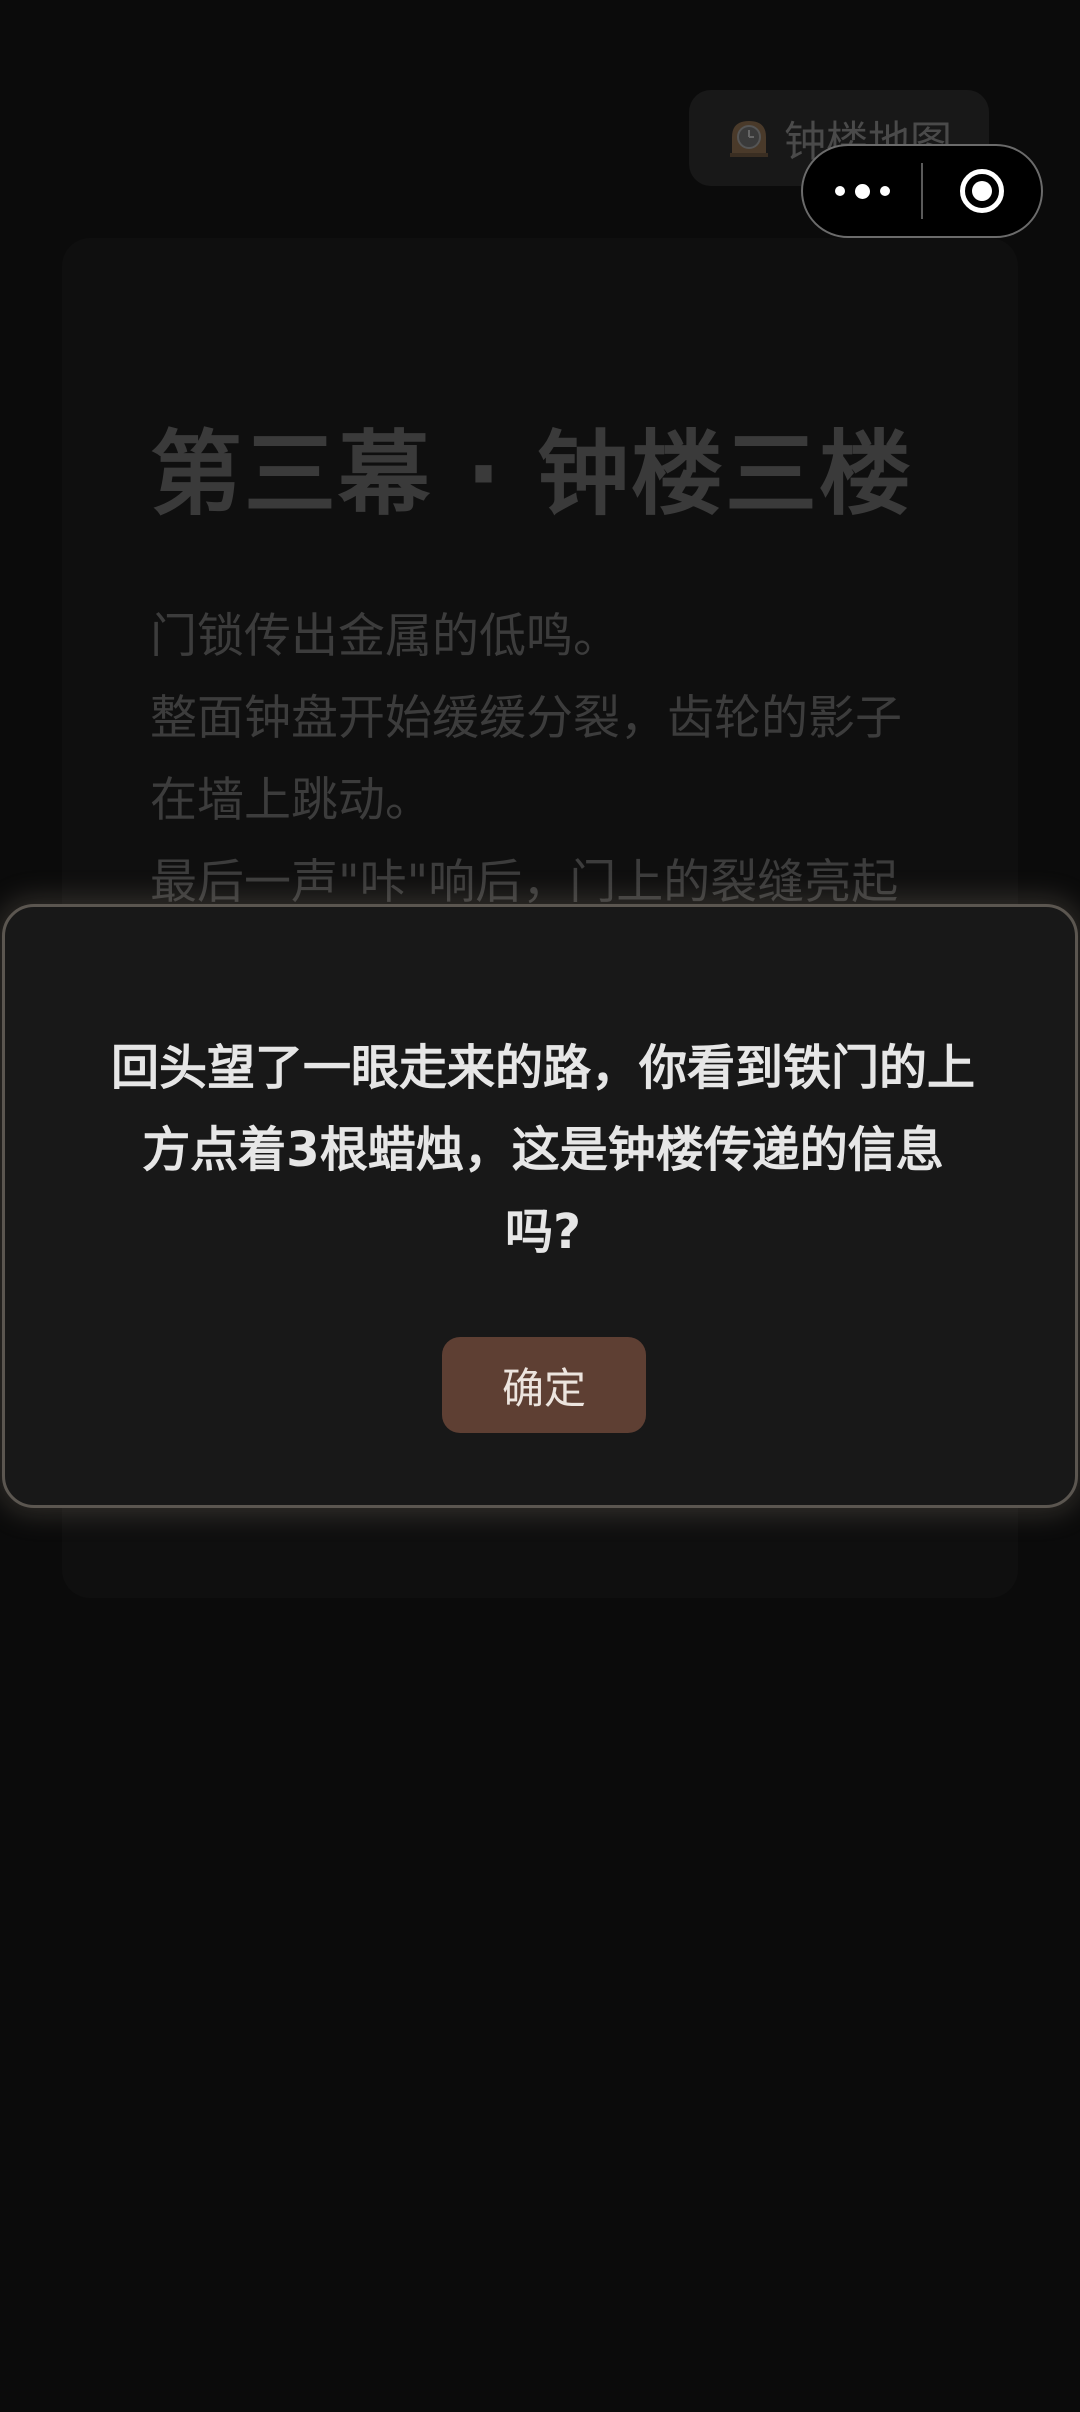  I want to click on confirm-button: 确定, so click(544, 1385).